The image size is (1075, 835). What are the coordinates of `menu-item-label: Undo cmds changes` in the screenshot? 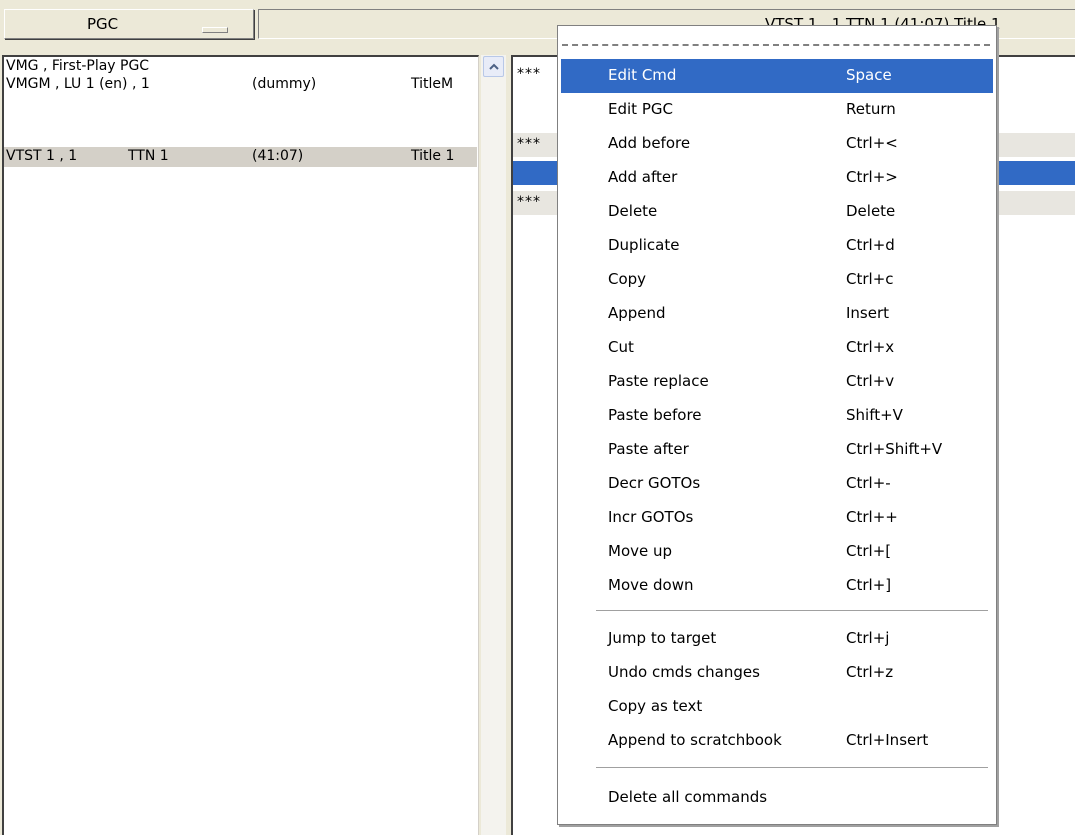 It's located at (684, 672).